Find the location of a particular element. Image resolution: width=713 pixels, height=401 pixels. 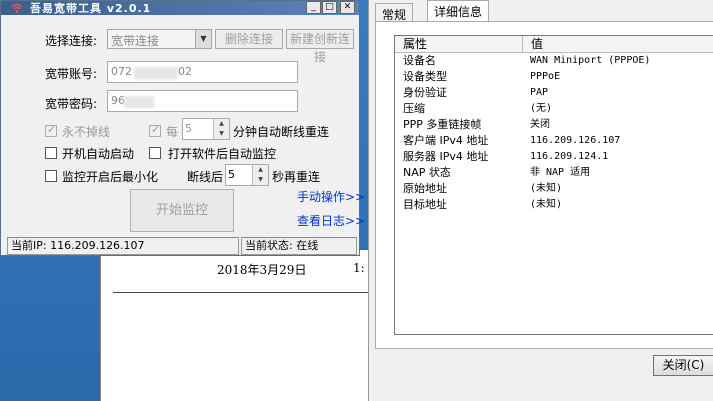

property-name: NAP 状态 is located at coordinates (427, 172).